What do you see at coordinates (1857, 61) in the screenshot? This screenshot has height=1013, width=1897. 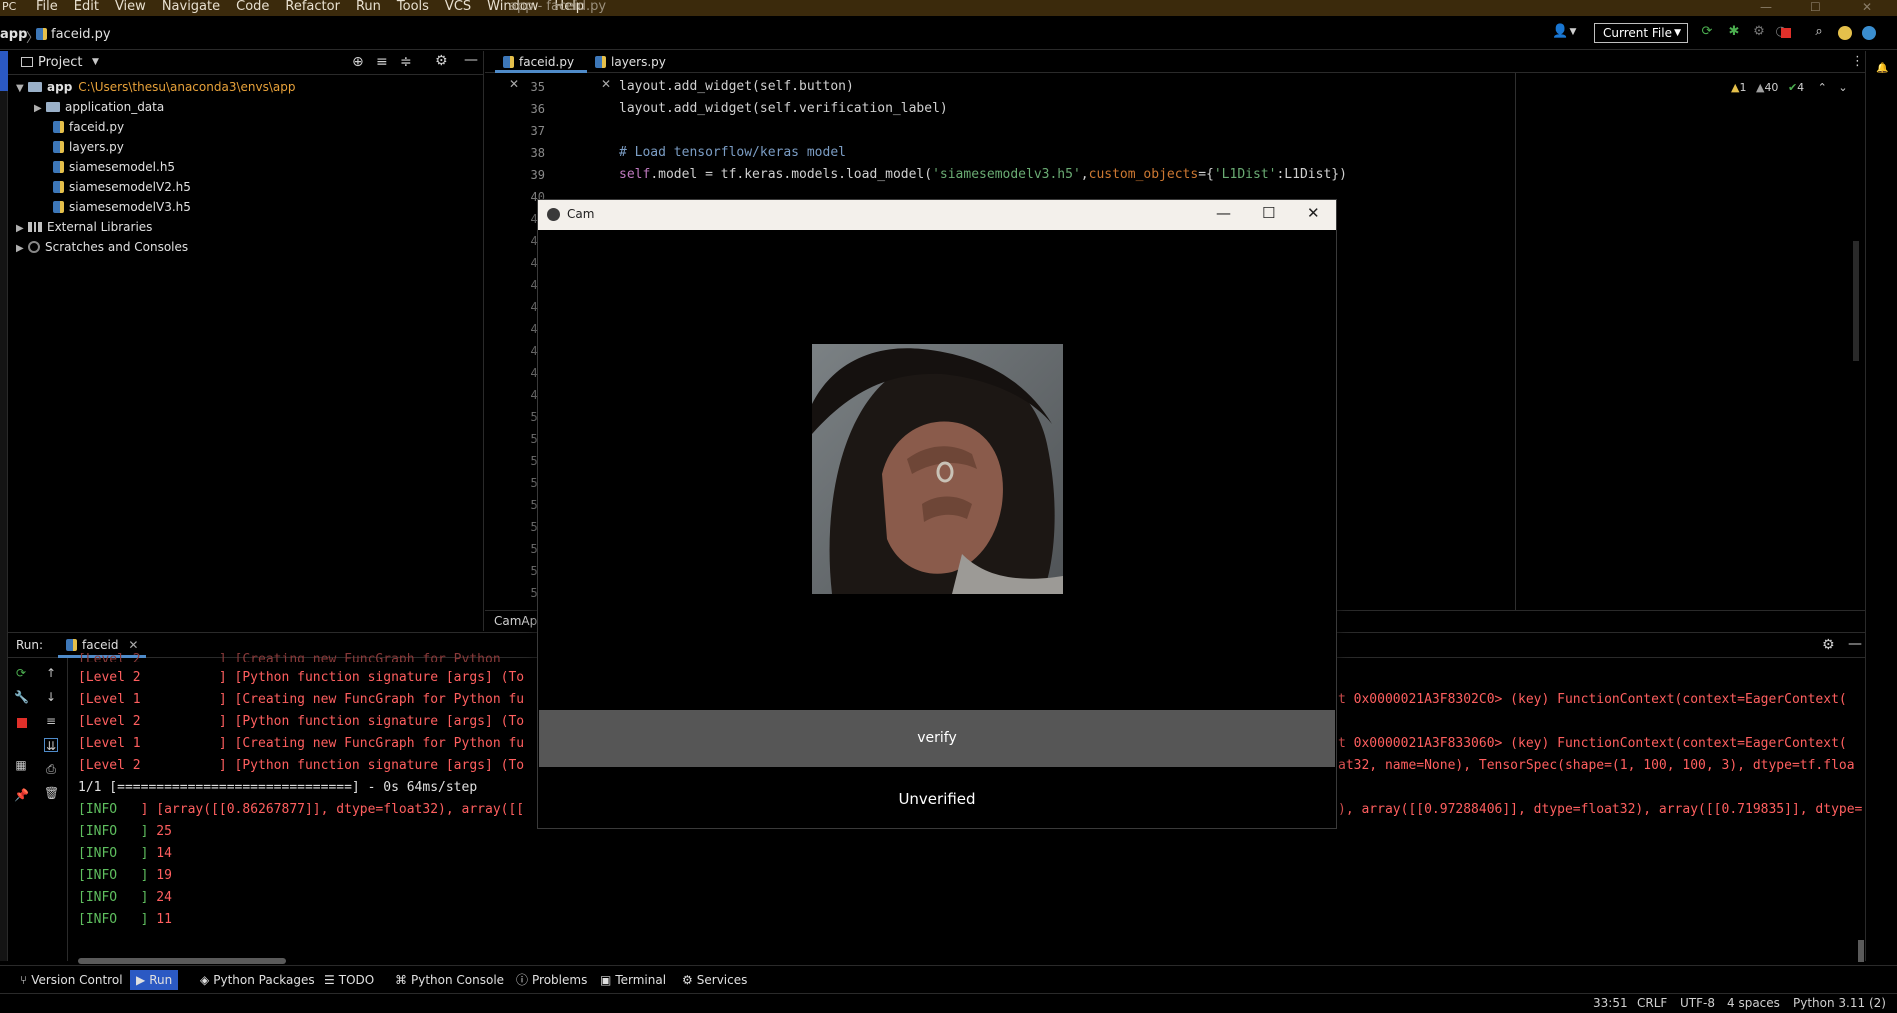 I see `more-options-icon: ⋮` at bounding box center [1857, 61].